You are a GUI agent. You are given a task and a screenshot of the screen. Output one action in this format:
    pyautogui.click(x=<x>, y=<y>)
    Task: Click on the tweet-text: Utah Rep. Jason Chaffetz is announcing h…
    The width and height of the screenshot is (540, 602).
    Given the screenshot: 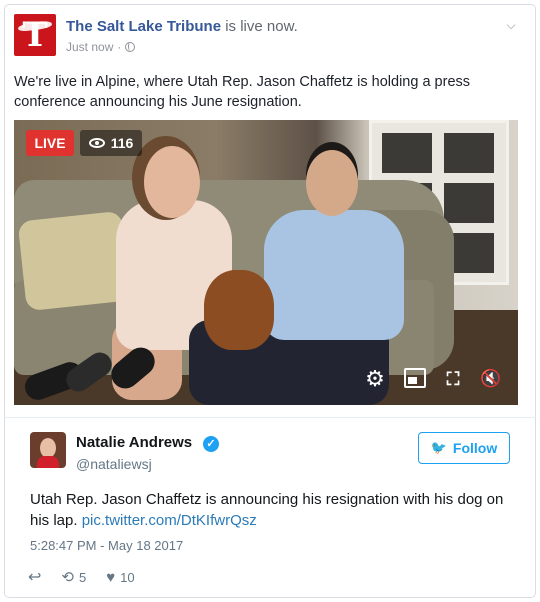 What is the action you would take?
    pyautogui.click(x=275, y=510)
    